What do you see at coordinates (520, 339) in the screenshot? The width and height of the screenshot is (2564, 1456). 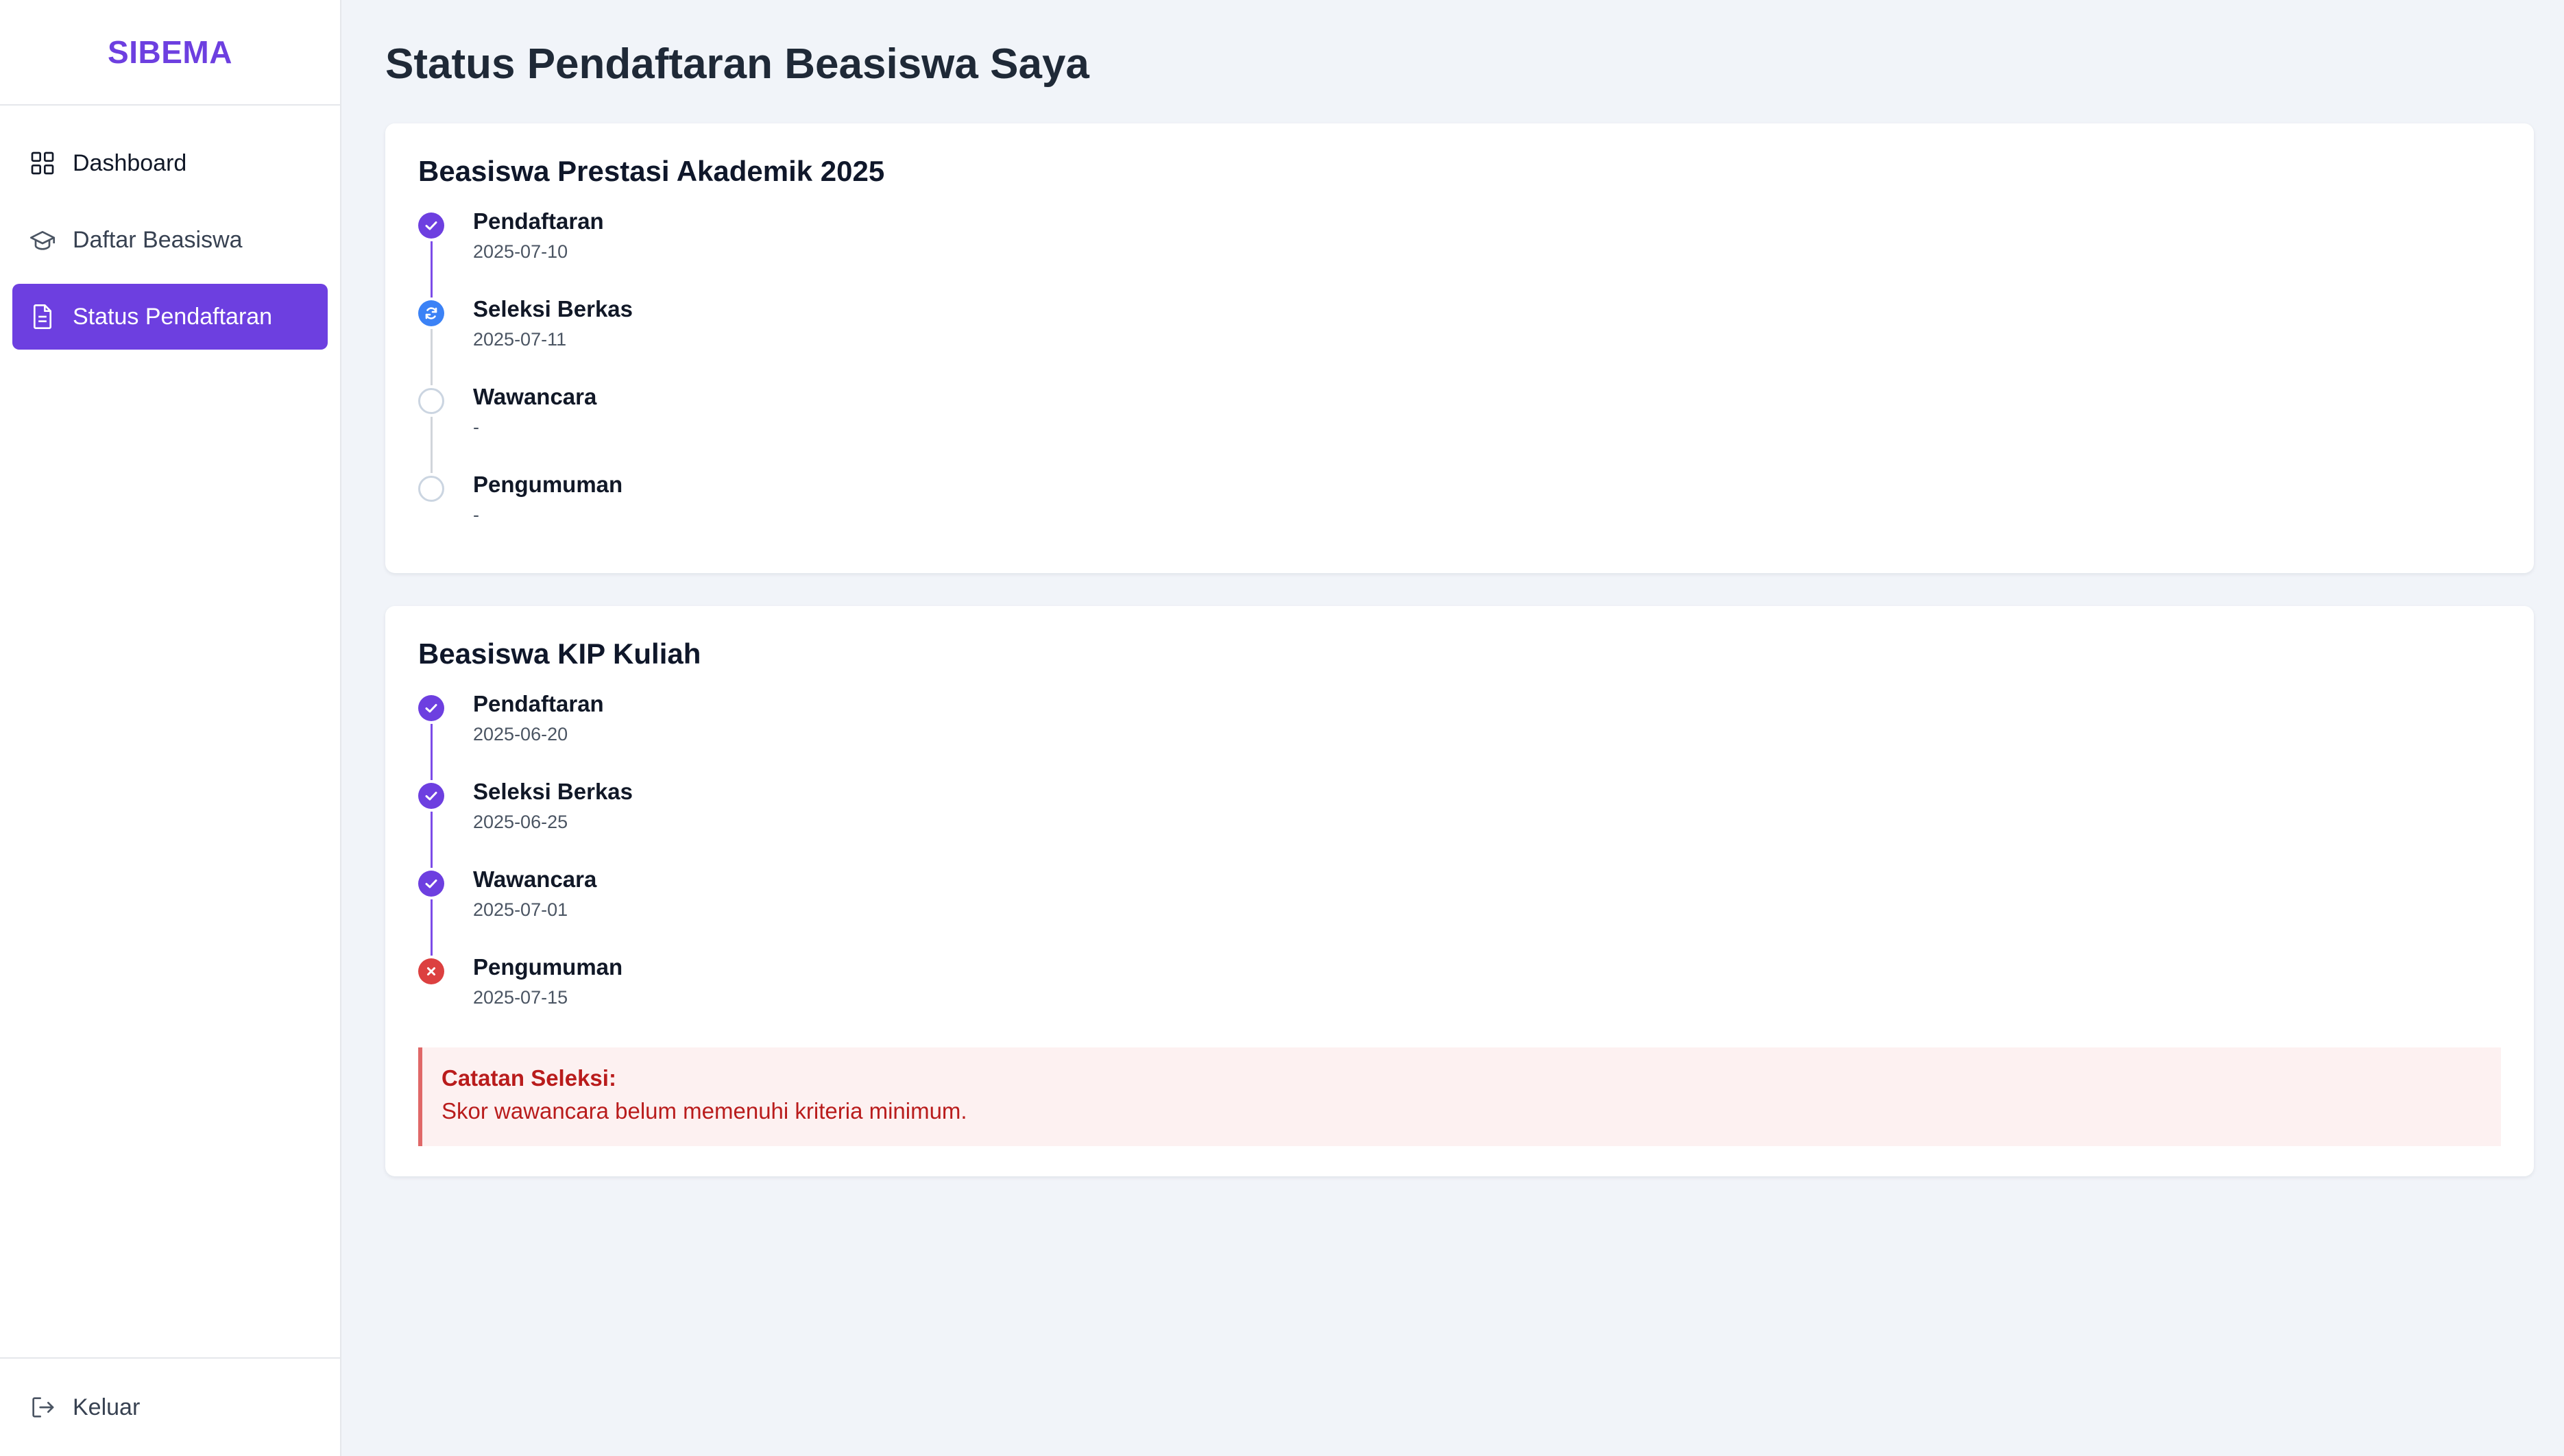 I see `step-date: 2025-07-11` at bounding box center [520, 339].